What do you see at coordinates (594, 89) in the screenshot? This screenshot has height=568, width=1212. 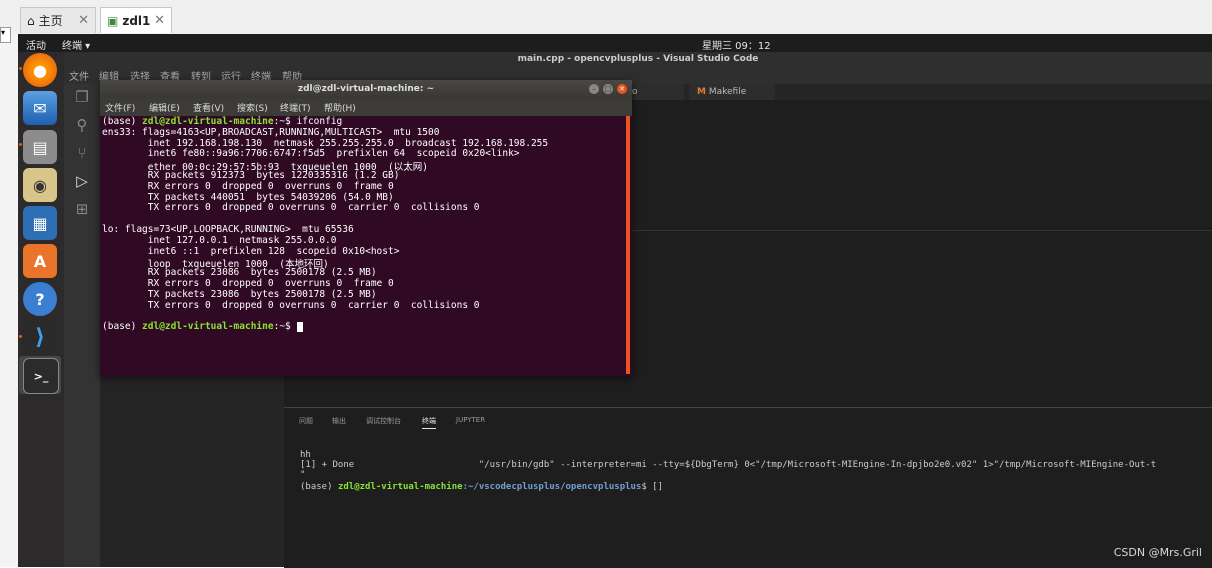 I see `minimize-button: –` at bounding box center [594, 89].